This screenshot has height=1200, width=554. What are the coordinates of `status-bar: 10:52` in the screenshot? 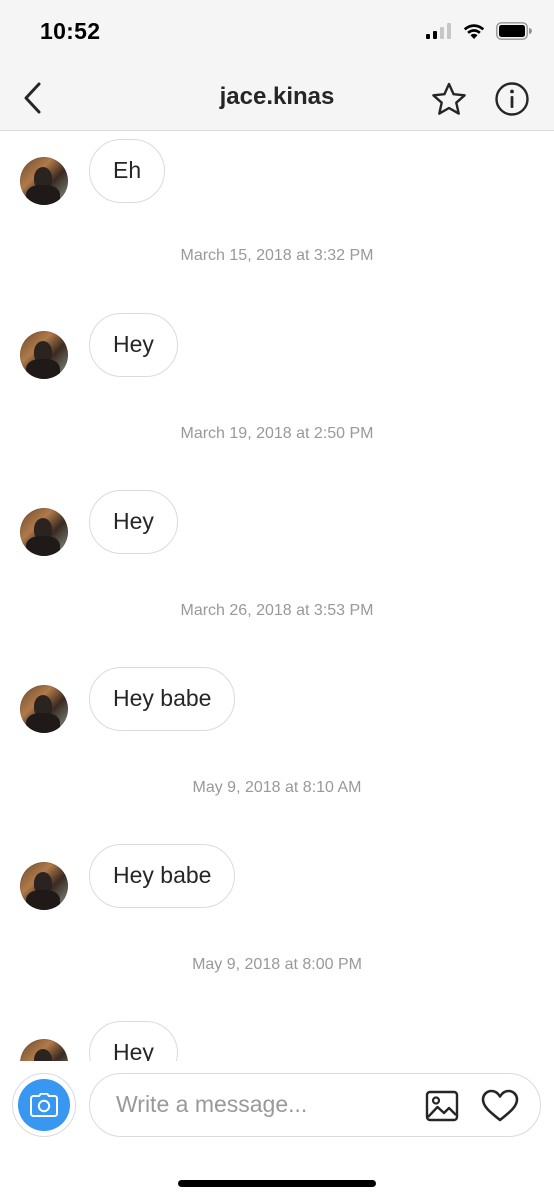 It's located at (277, 34).